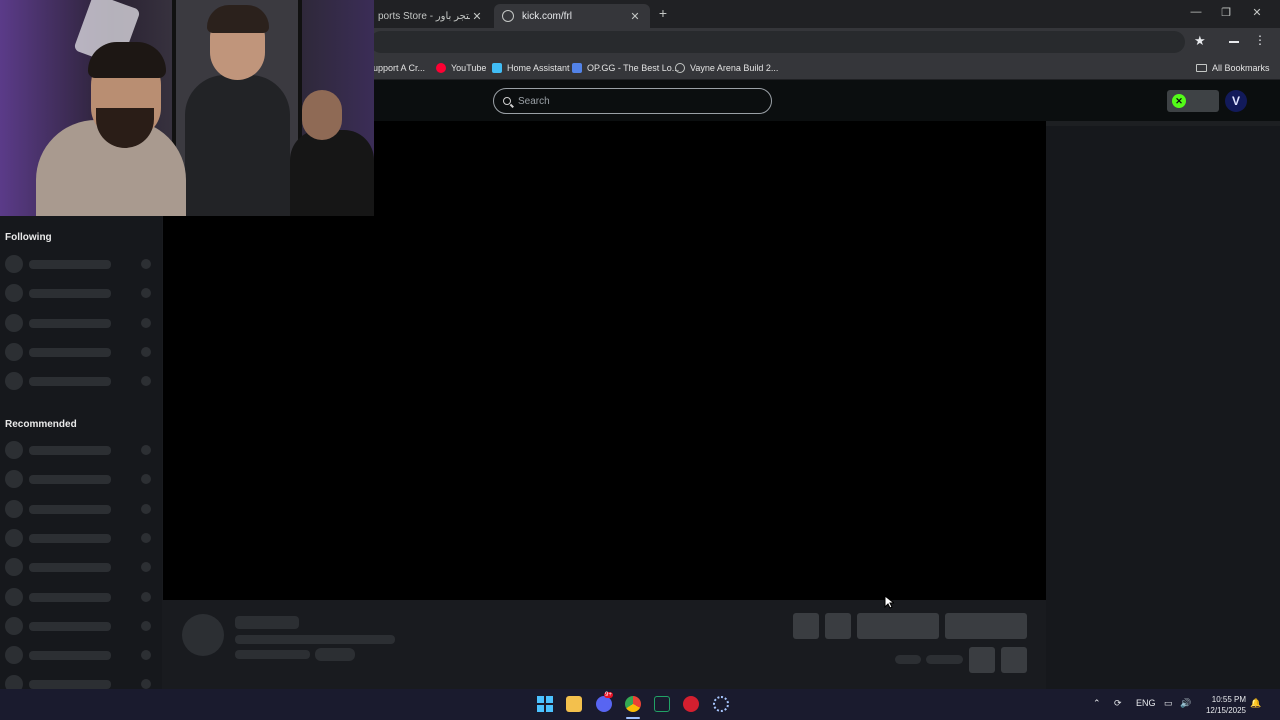  What do you see at coordinates (469, 68) in the screenshot?
I see `bookmark-label: YouTube` at bounding box center [469, 68].